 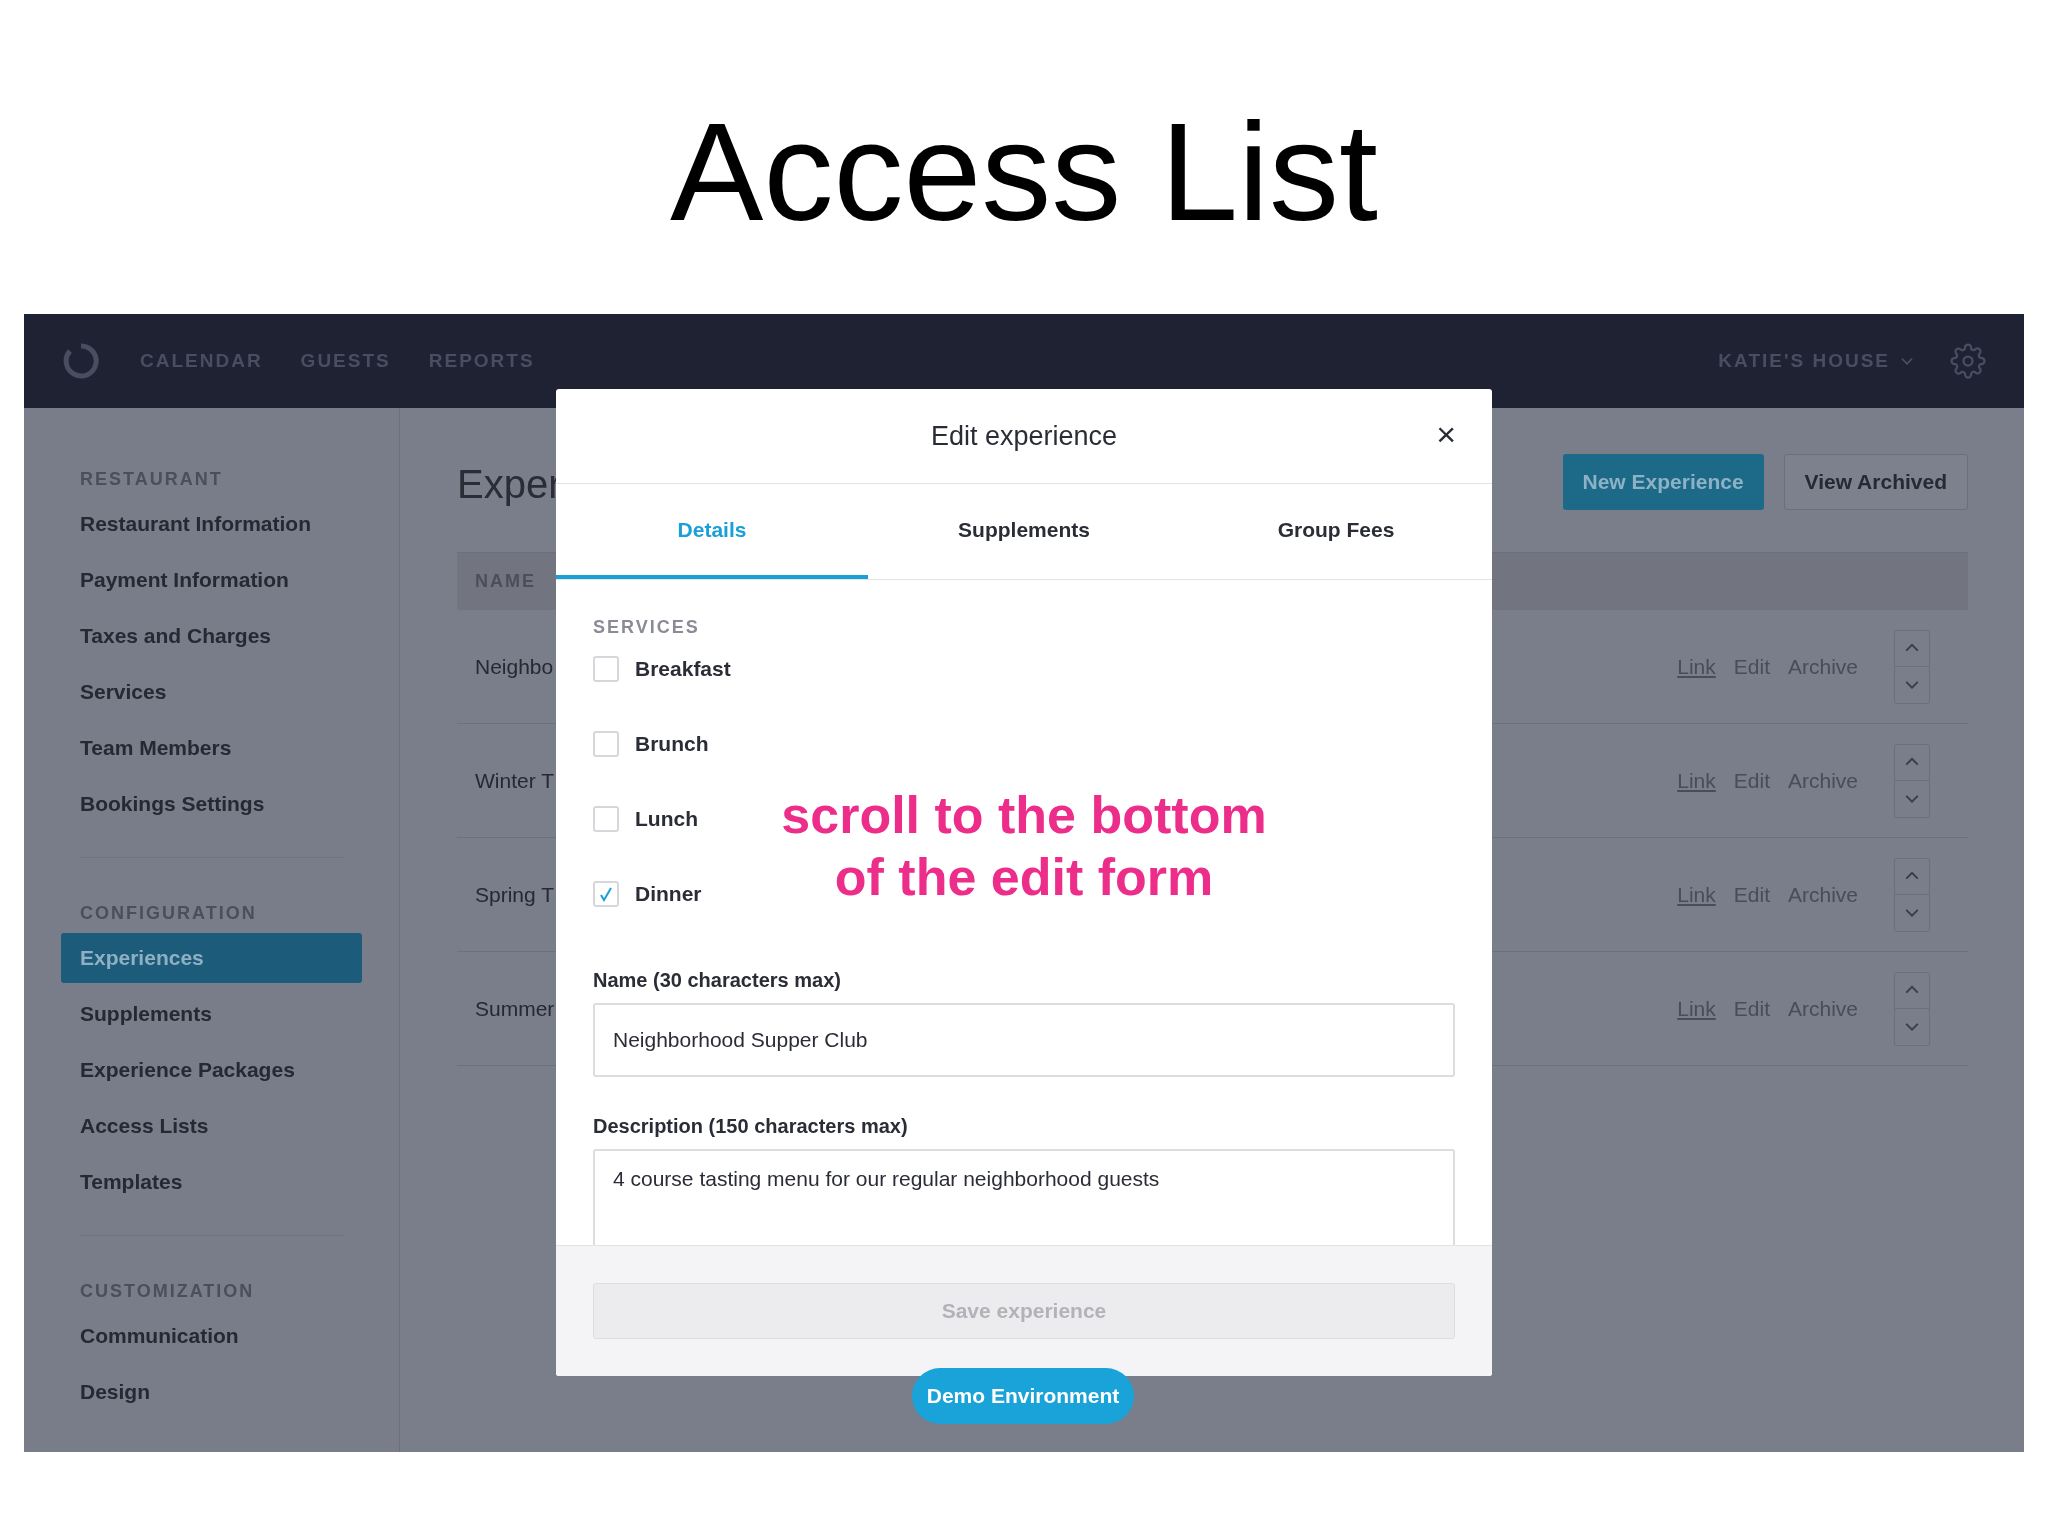 What do you see at coordinates (211, 636) in the screenshot?
I see `sidebar-item: Taxes and Charges` at bounding box center [211, 636].